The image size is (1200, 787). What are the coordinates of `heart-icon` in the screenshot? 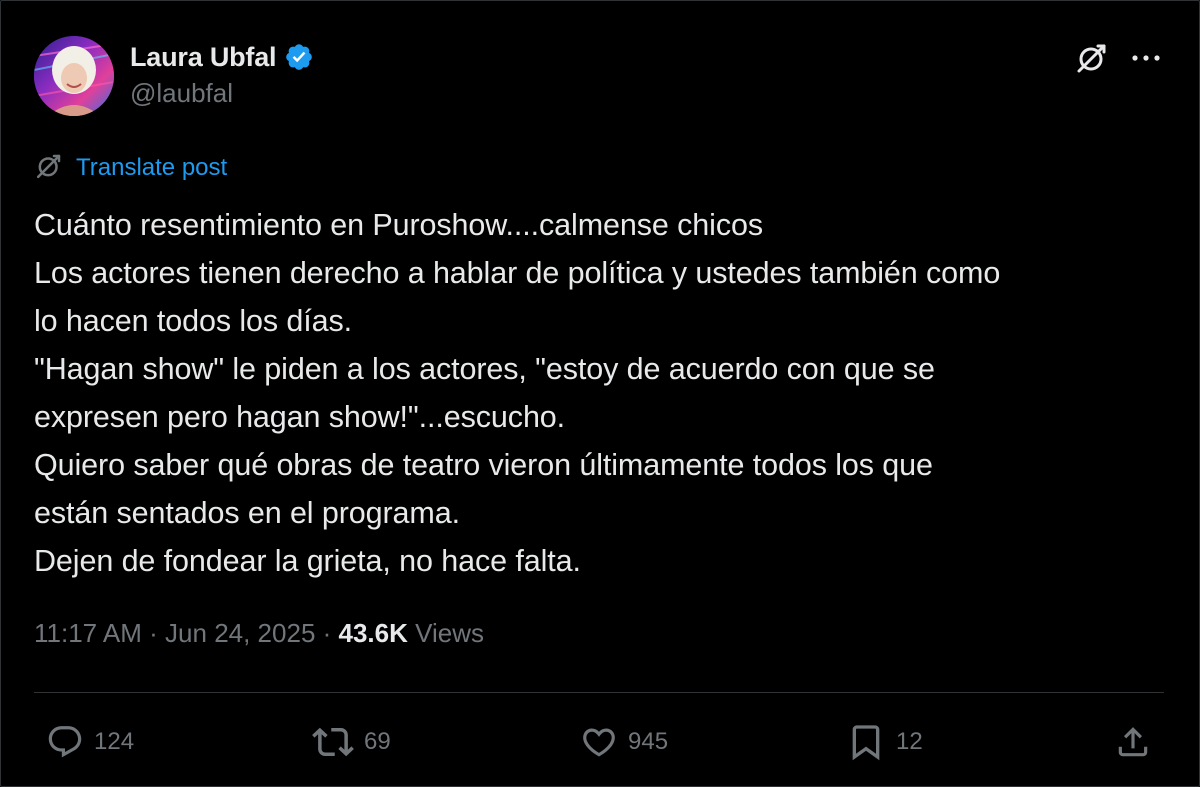 It's located at (599, 742).